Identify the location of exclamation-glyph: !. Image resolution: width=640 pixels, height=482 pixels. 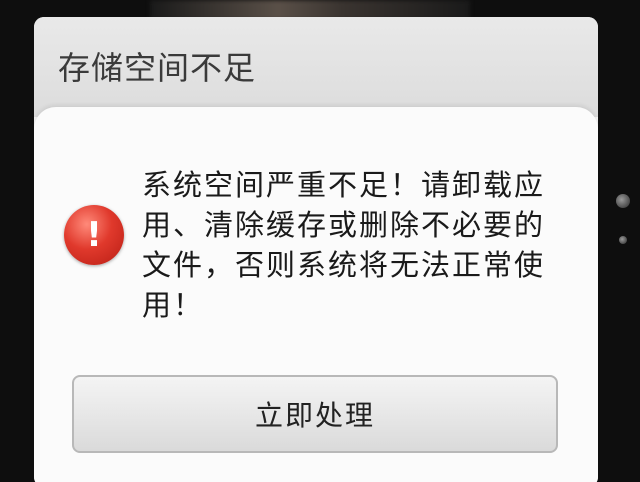
(94, 235).